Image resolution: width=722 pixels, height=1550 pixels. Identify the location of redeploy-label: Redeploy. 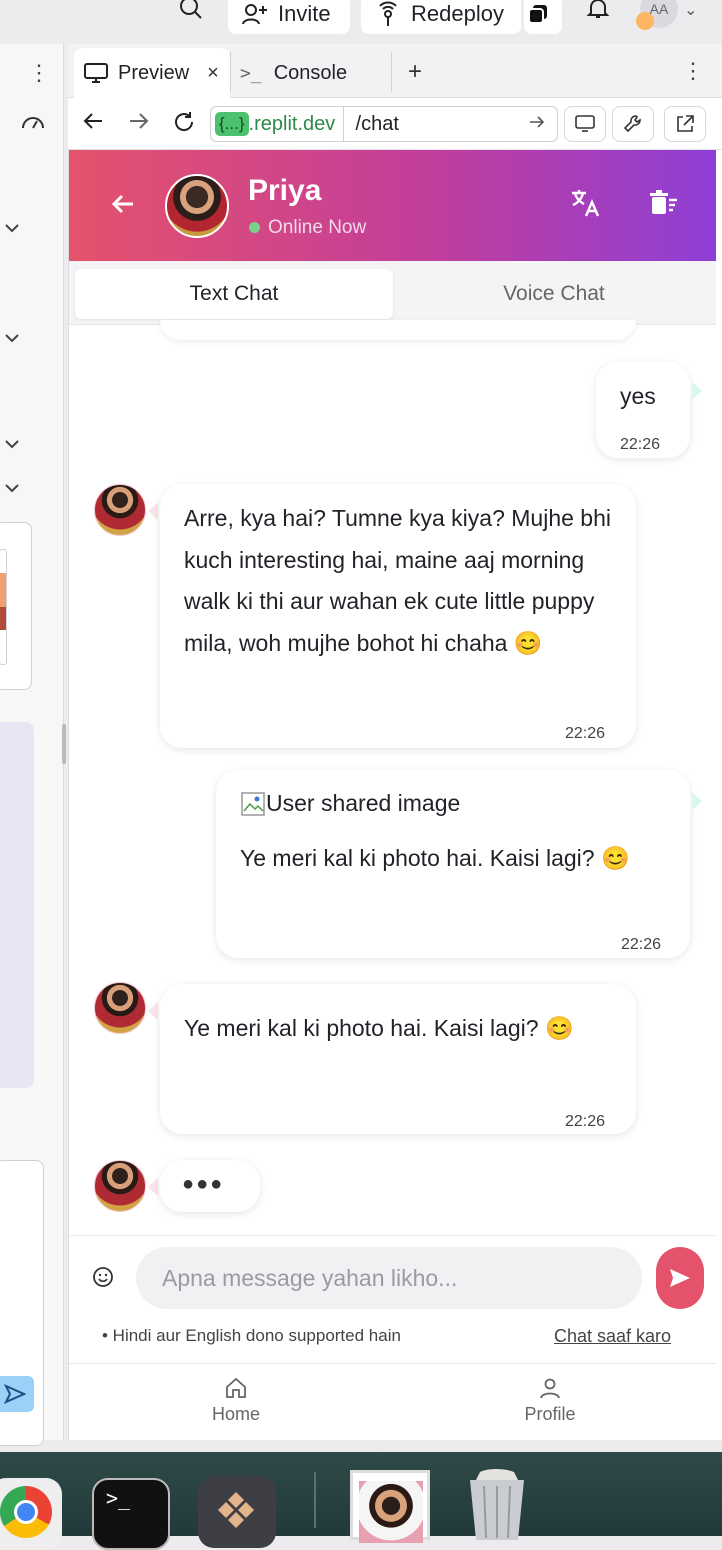
(457, 13).